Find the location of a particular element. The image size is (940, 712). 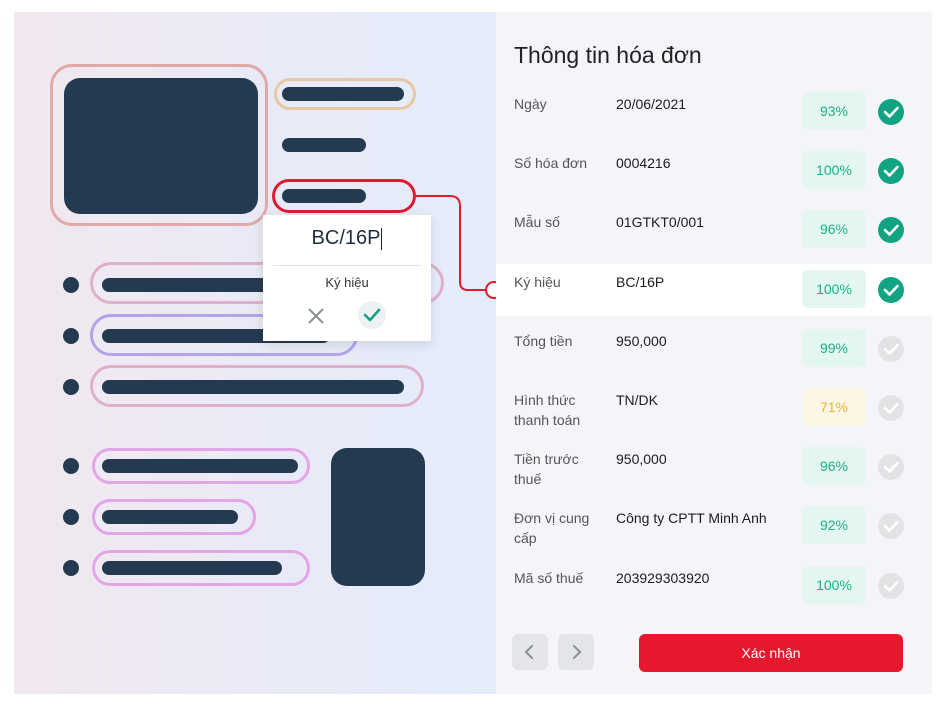

field-row-pre-tax: Tiền trước thuế 950,000 96% is located at coordinates (714, 467).